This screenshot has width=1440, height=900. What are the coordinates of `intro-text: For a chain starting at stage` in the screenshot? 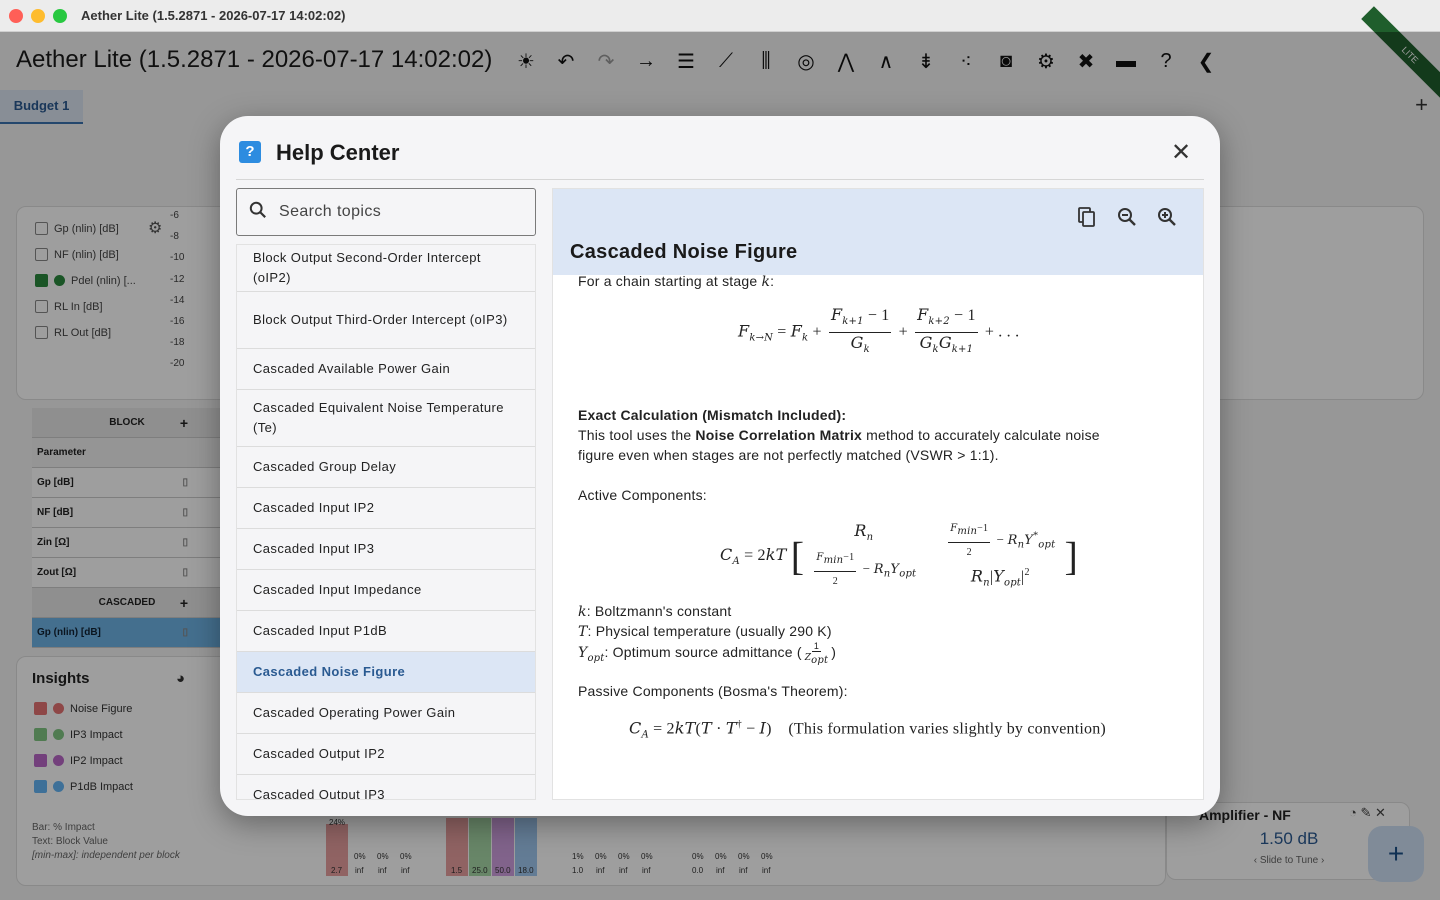 It's located at (670, 281).